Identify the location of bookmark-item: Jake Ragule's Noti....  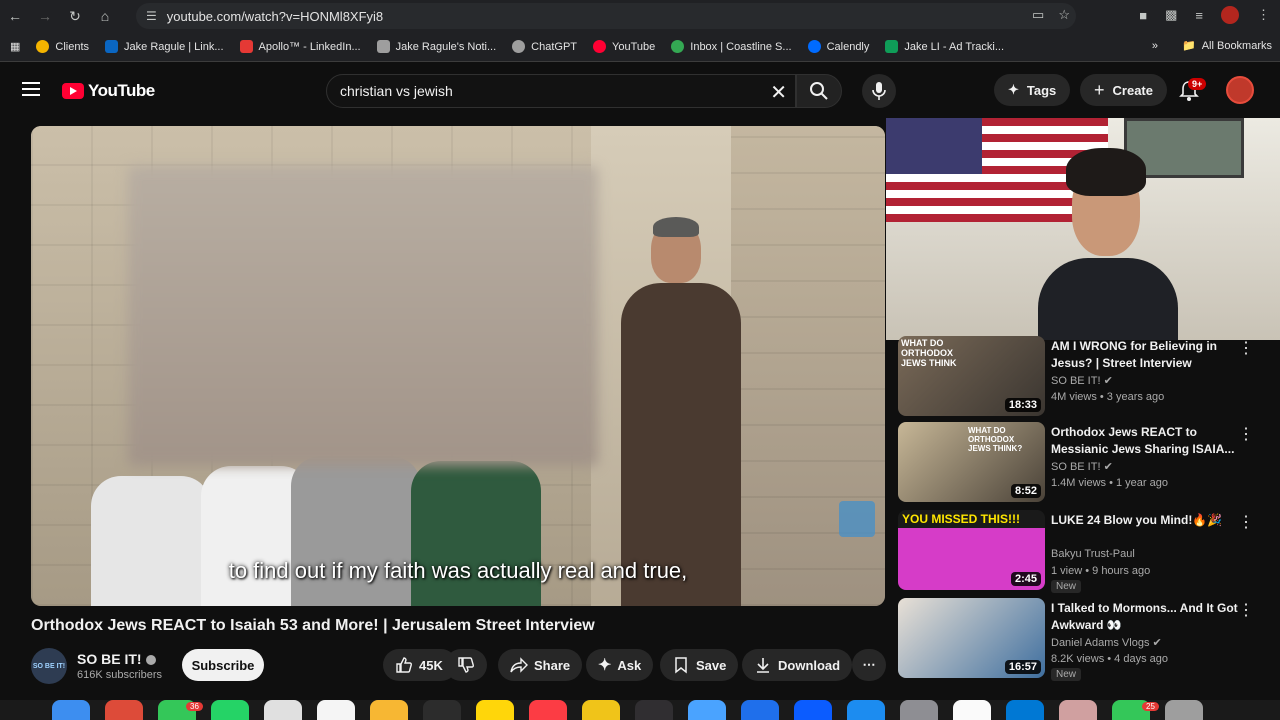
(437, 46).